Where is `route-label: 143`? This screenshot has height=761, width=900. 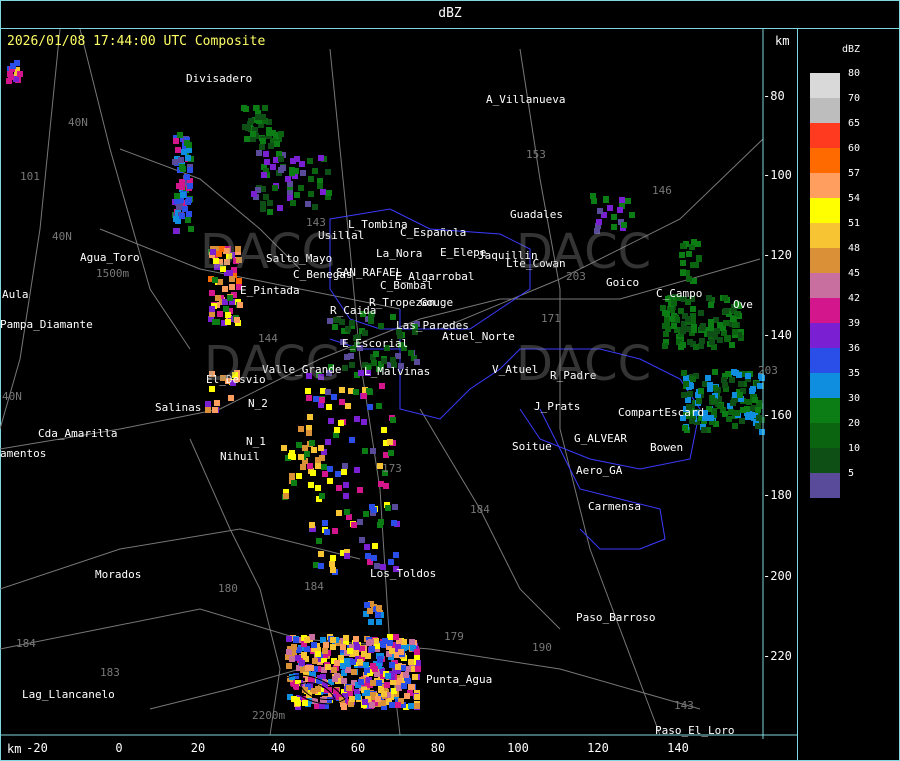
route-label: 143 is located at coordinates (684, 705).